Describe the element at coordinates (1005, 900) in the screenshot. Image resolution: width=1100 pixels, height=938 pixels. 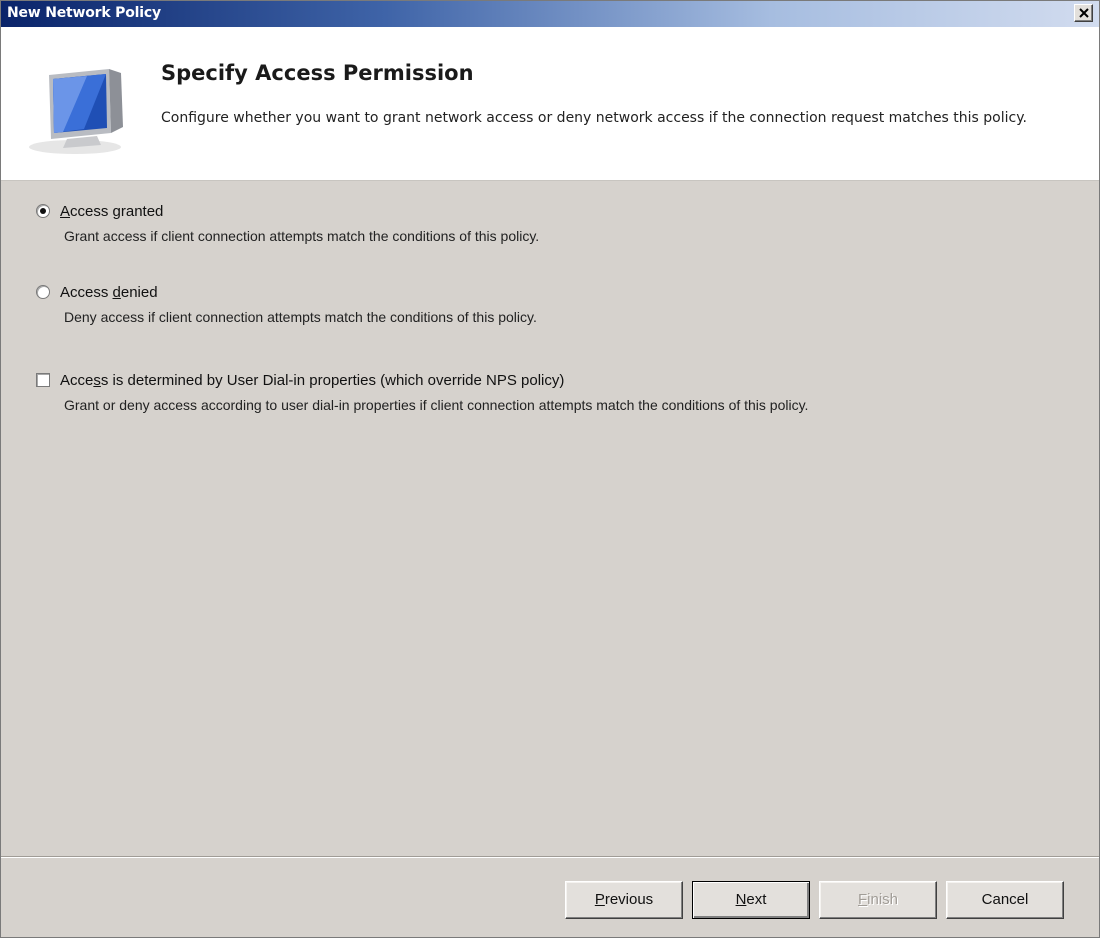
I see `cancel-button: Cancel` at that location.